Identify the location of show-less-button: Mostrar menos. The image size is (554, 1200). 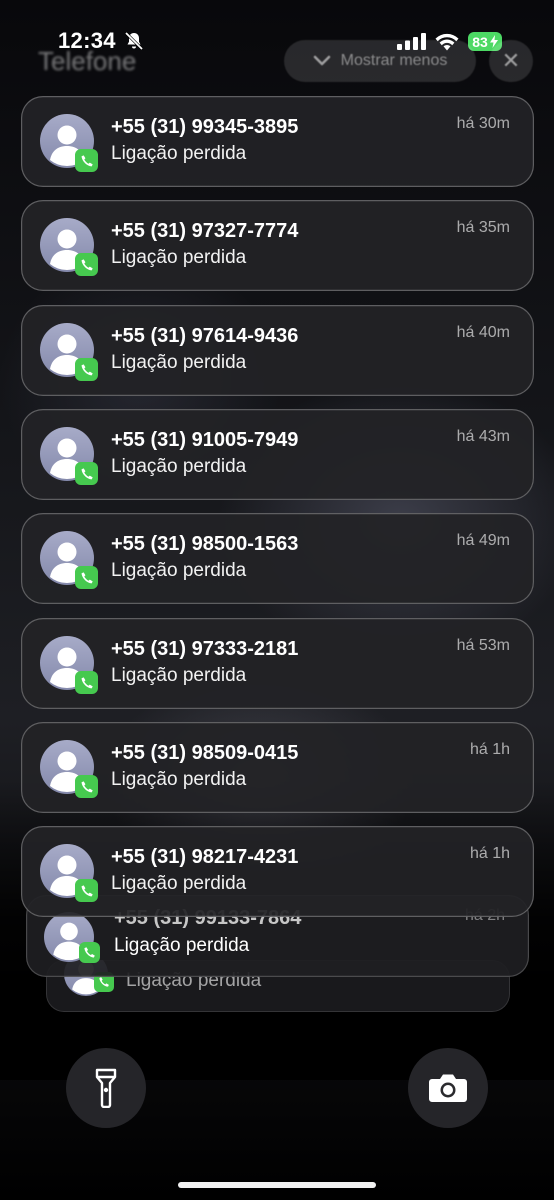
(380, 61).